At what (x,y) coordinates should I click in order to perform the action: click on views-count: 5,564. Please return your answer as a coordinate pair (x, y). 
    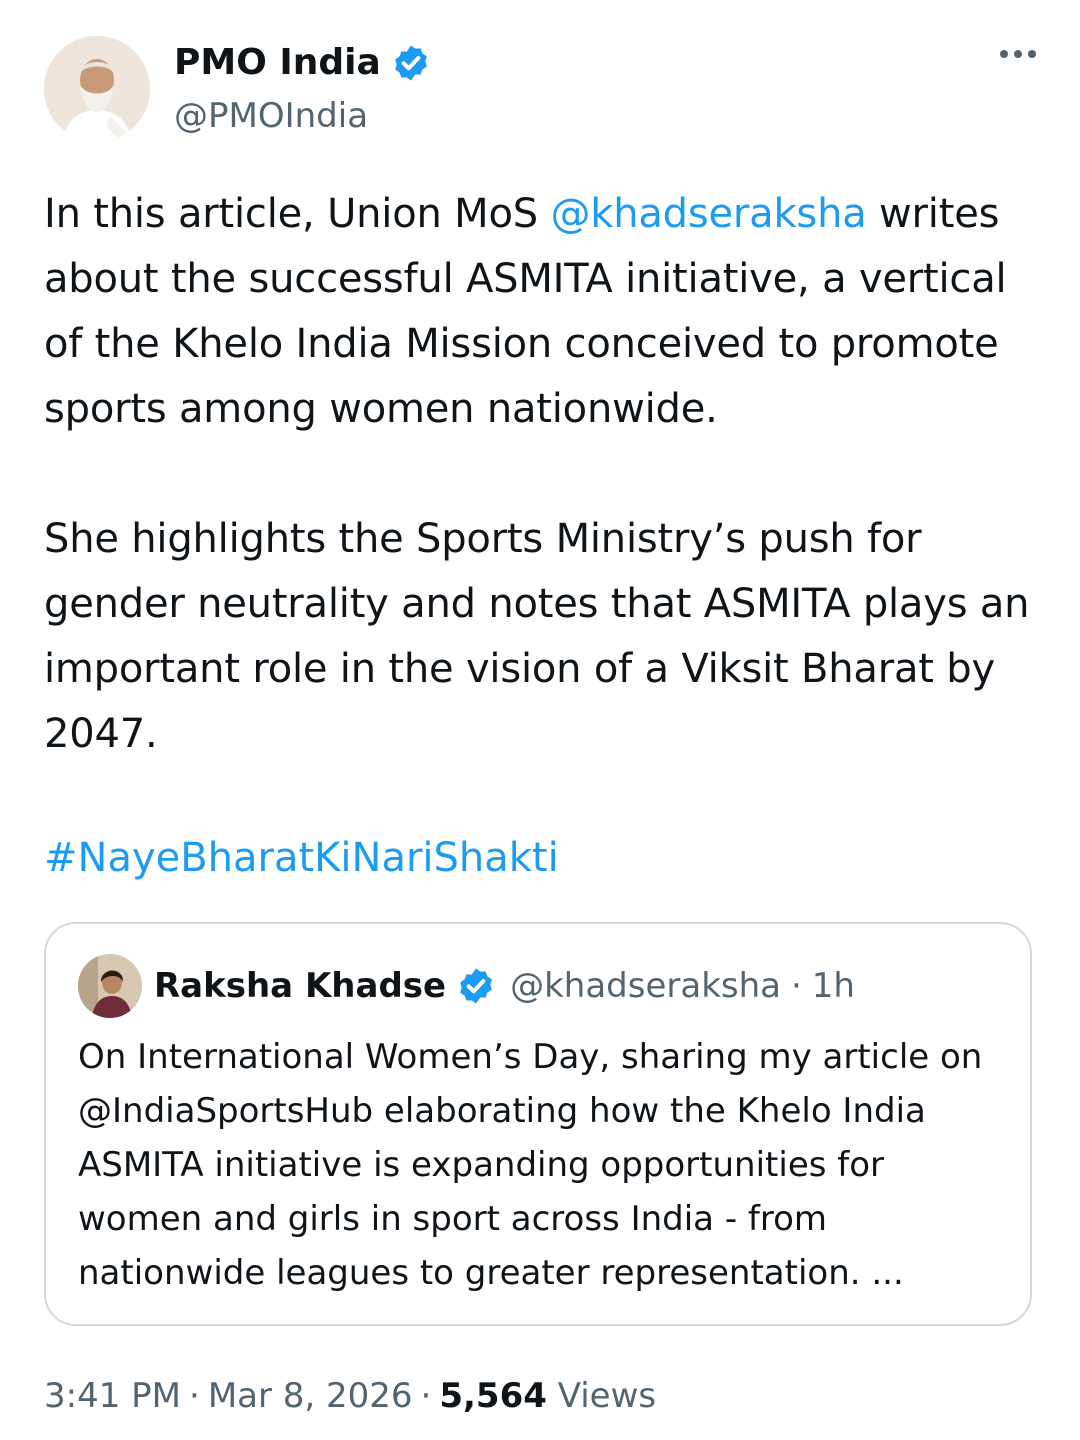
    Looking at the image, I should click on (493, 1396).